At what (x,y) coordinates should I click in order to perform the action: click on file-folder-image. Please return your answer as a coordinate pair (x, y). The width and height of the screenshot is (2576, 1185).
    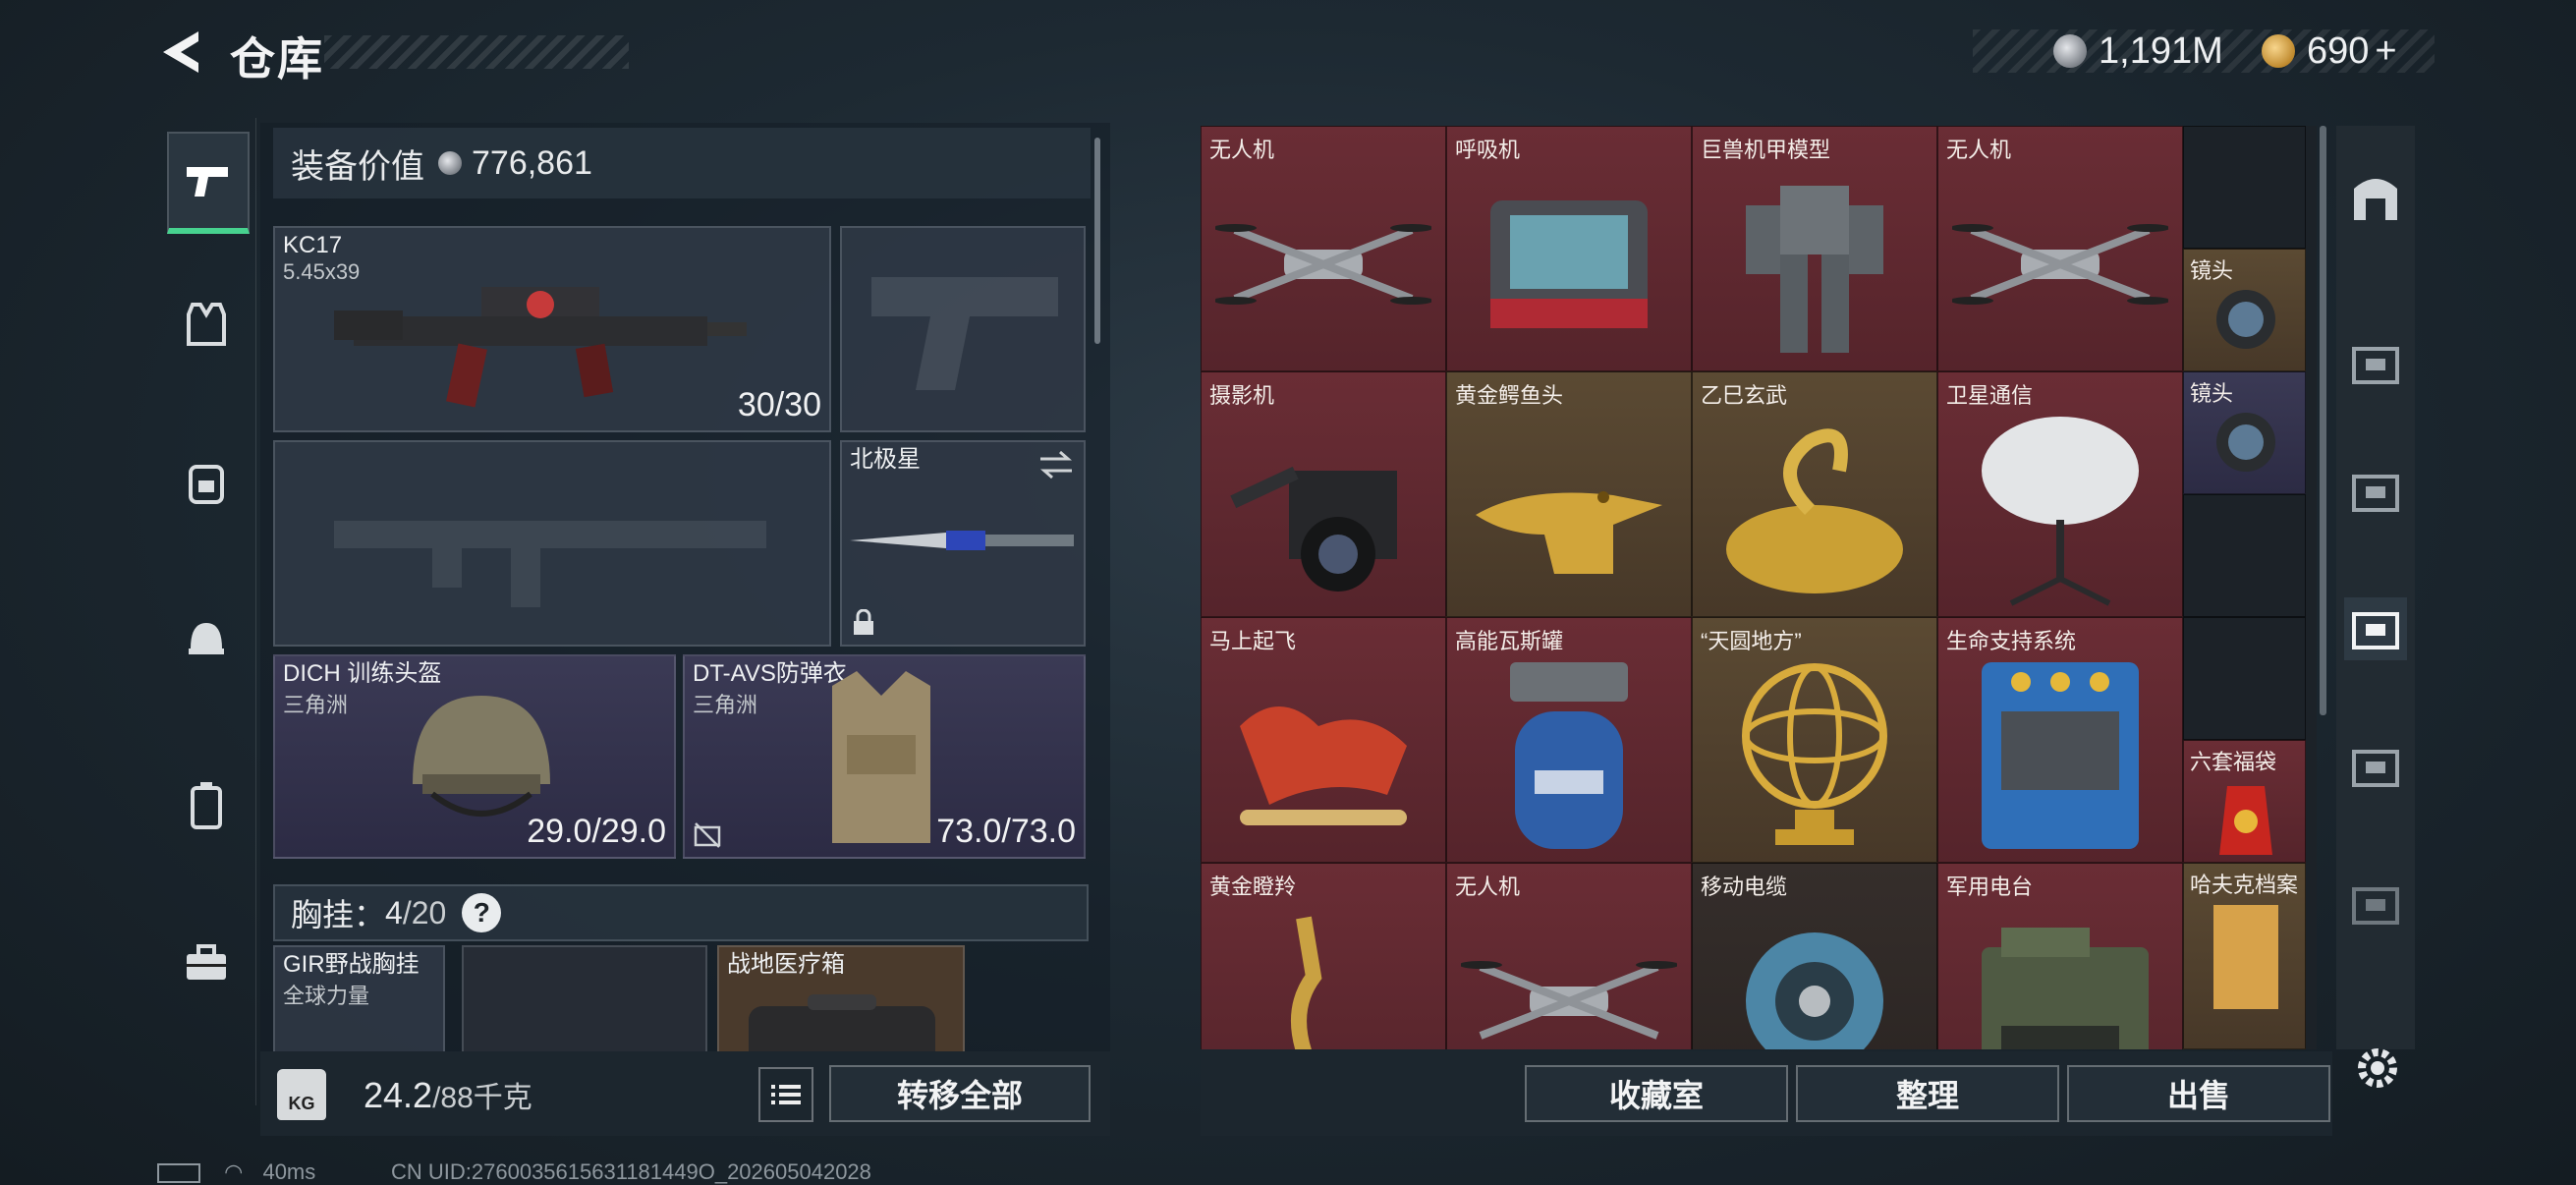
    Looking at the image, I should click on (2245, 957).